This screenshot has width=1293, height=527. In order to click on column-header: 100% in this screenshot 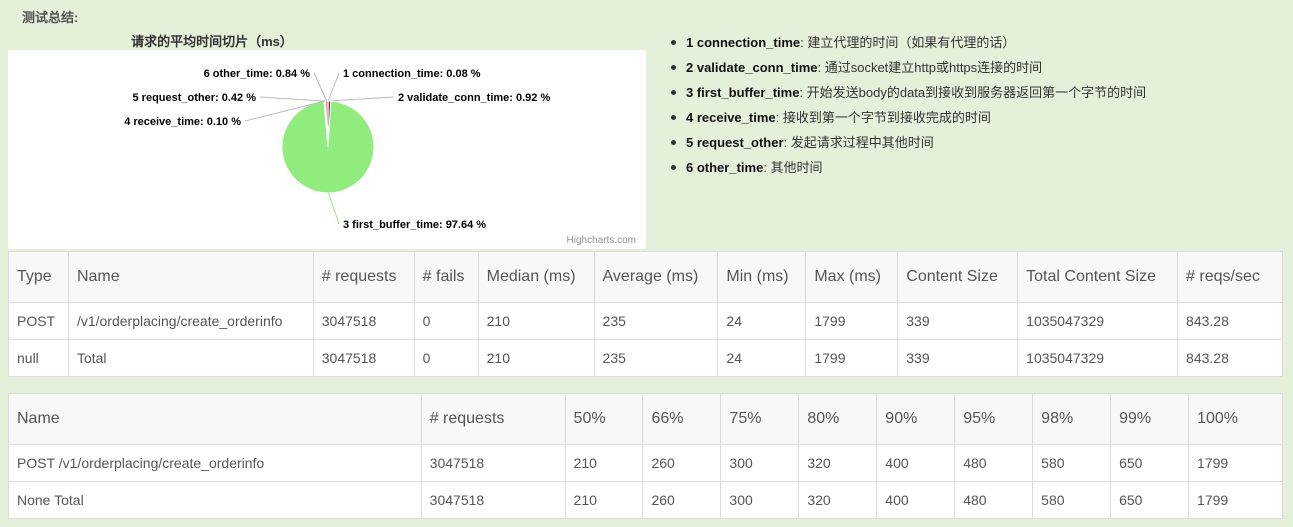, I will do `click(1235, 419)`.